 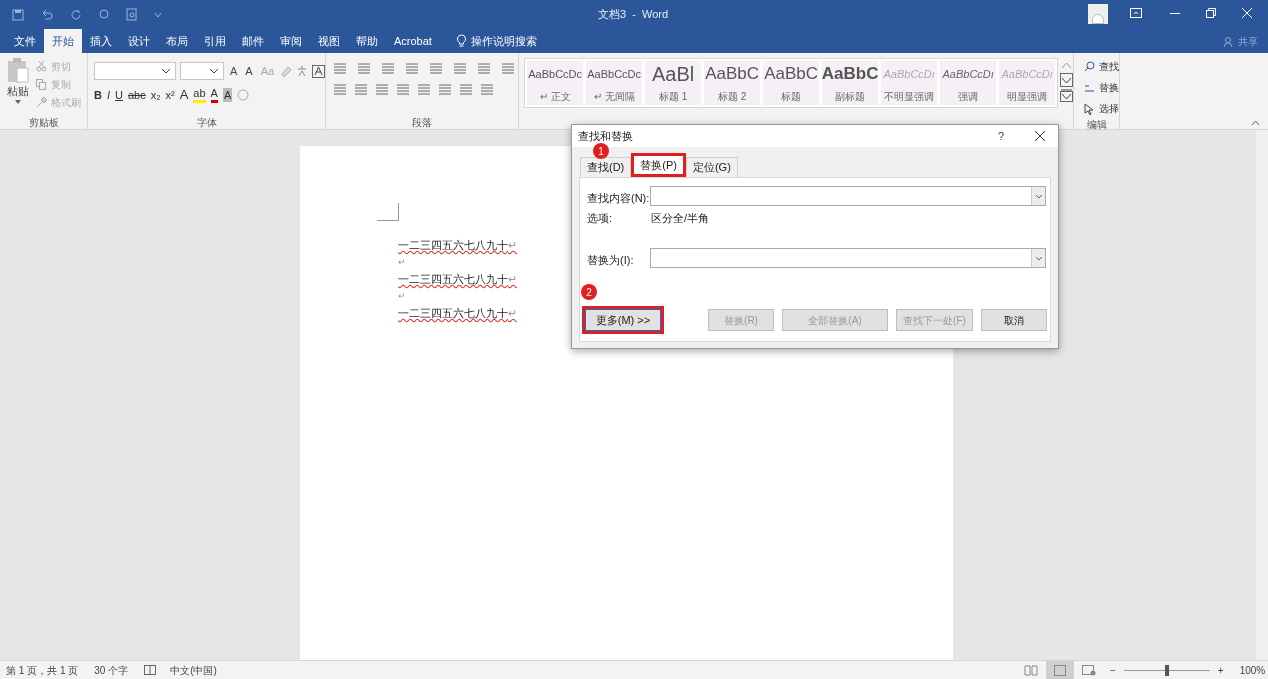 What do you see at coordinates (1040, 136) in the screenshot?
I see `close-icon` at bounding box center [1040, 136].